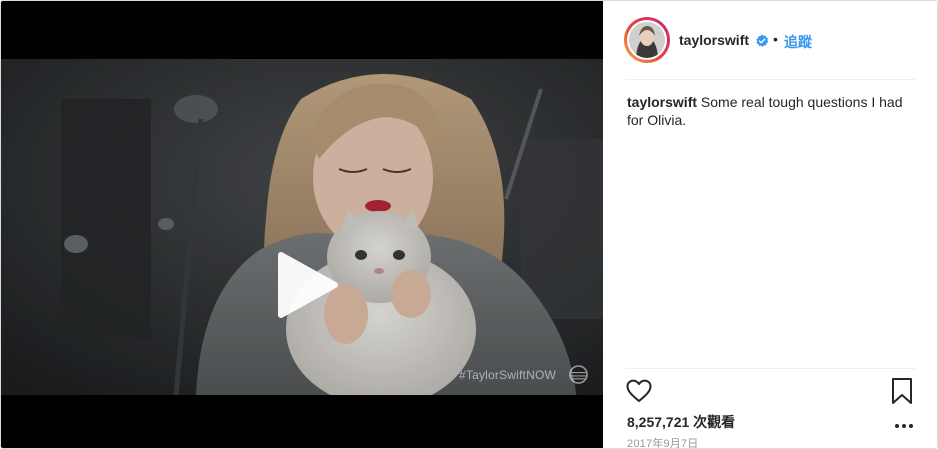 The image size is (938, 449). I want to click on avatar-image, so click(647, 40).